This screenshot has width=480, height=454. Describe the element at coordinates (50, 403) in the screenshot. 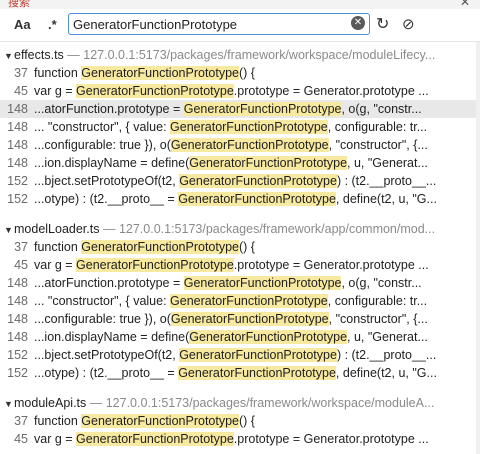

I see `file-name: moduleApi.ts` at that location.